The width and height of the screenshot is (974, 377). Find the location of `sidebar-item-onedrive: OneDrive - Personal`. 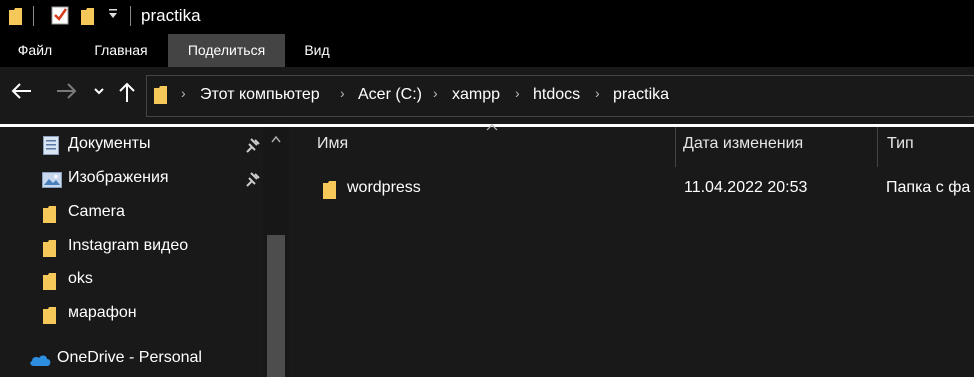

sidebar-item-onedrive: OneDrive - Personal is located at coordinates (131, 360).